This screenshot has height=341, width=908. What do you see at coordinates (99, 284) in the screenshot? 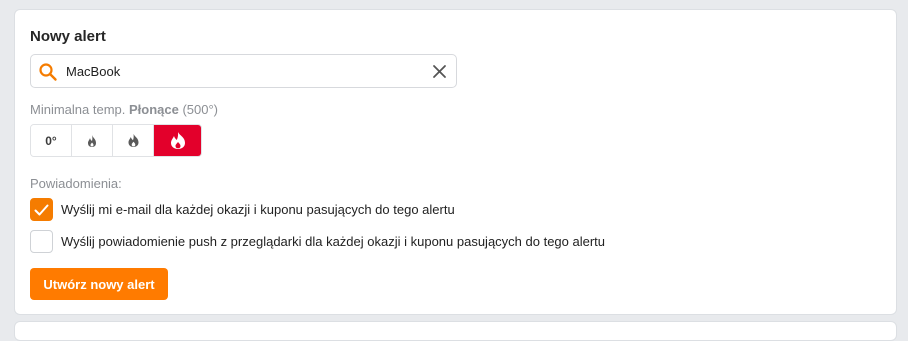
I see `create-alert-button: Utwórz nowy alert` at bounding box center [99, 284].